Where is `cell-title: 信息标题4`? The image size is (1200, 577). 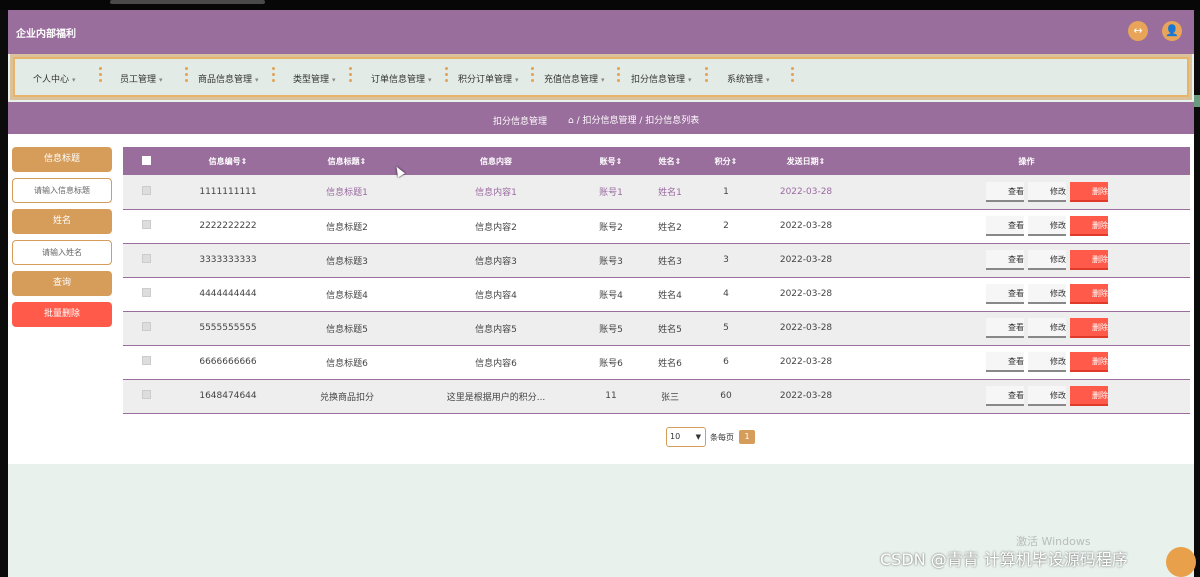 cell-title: 信息标题4 is located at coordinates (347, 294).